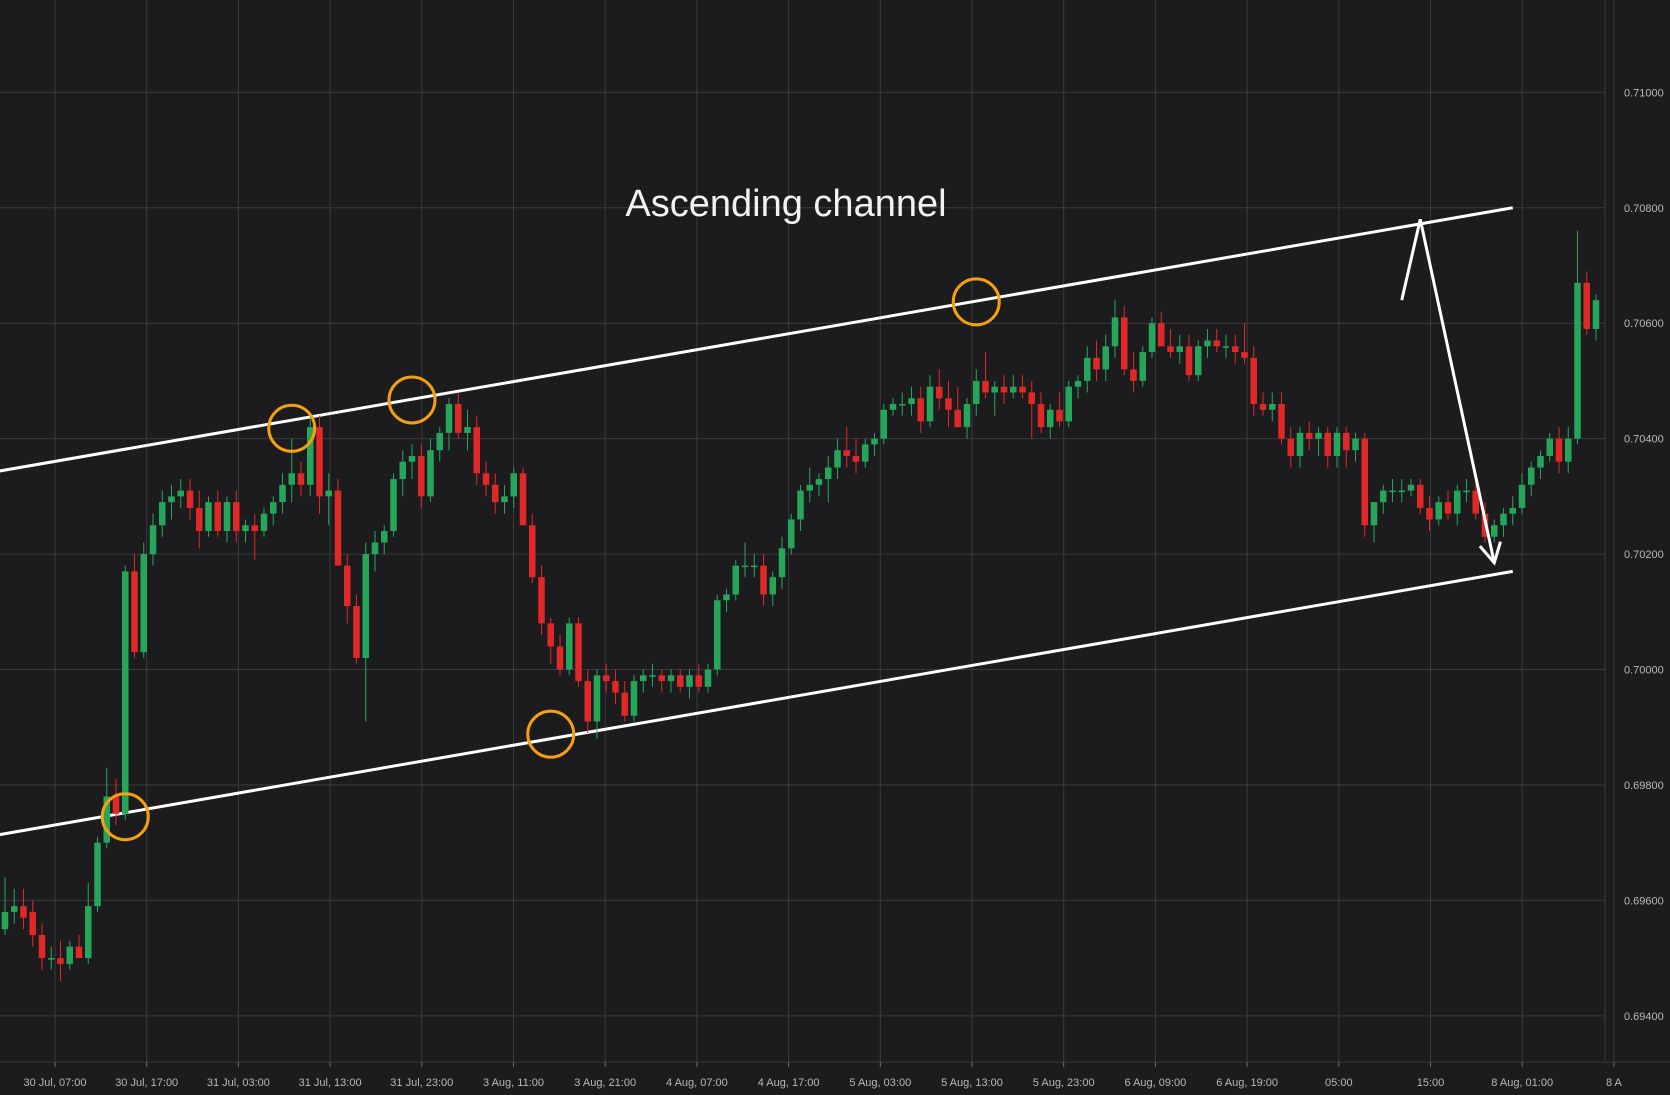 The width and height of the screenshot is (1670, 1095). Describe the element at coordinates (1522, 1083) in the screenshot. I see `x-tick-label: 8 Aug, 01:00` at that location.